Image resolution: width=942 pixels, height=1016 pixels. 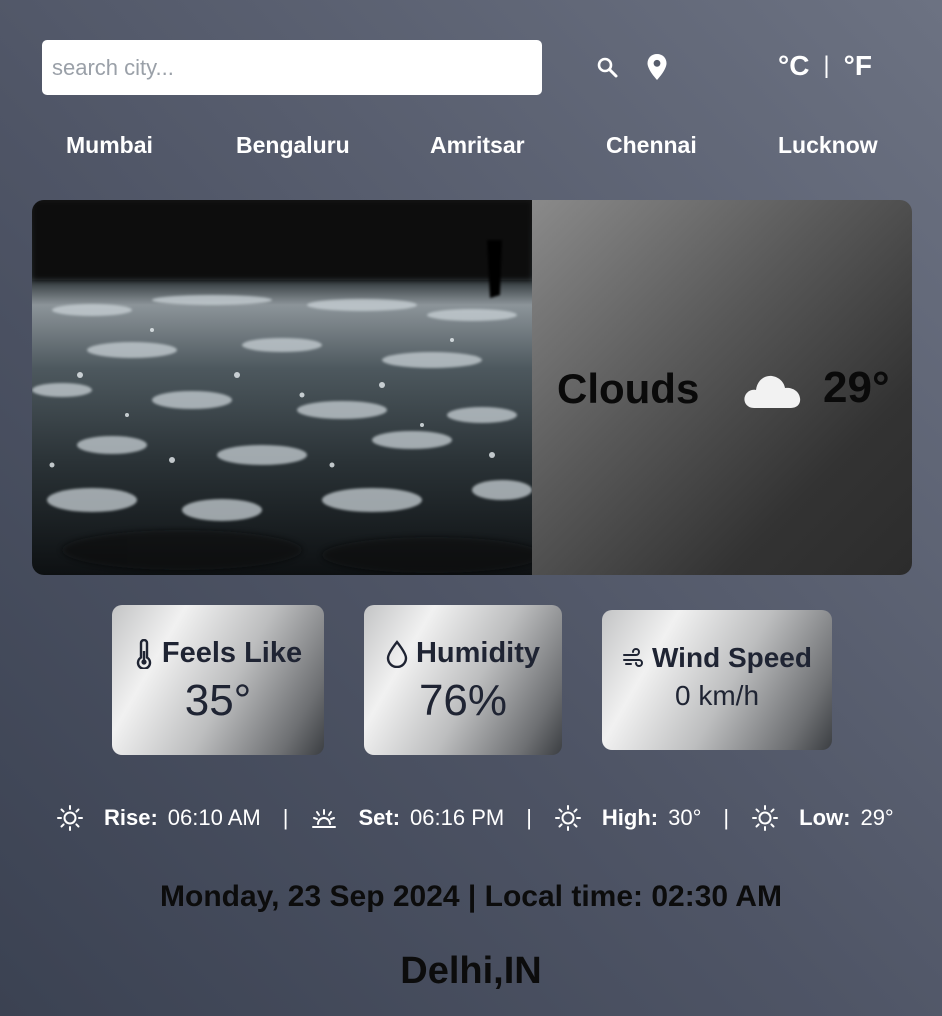 What do you see at coordinates (478, 653) in the screenshot?
I see `humidity-label: Humidity` at bounding box center [478, 653].